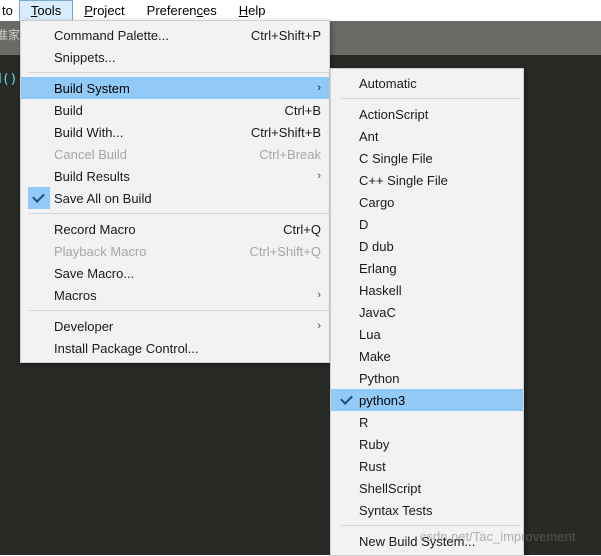  I want to click on menu-item-shortcut: Ctrl+Shift+B, so click(285, 132).